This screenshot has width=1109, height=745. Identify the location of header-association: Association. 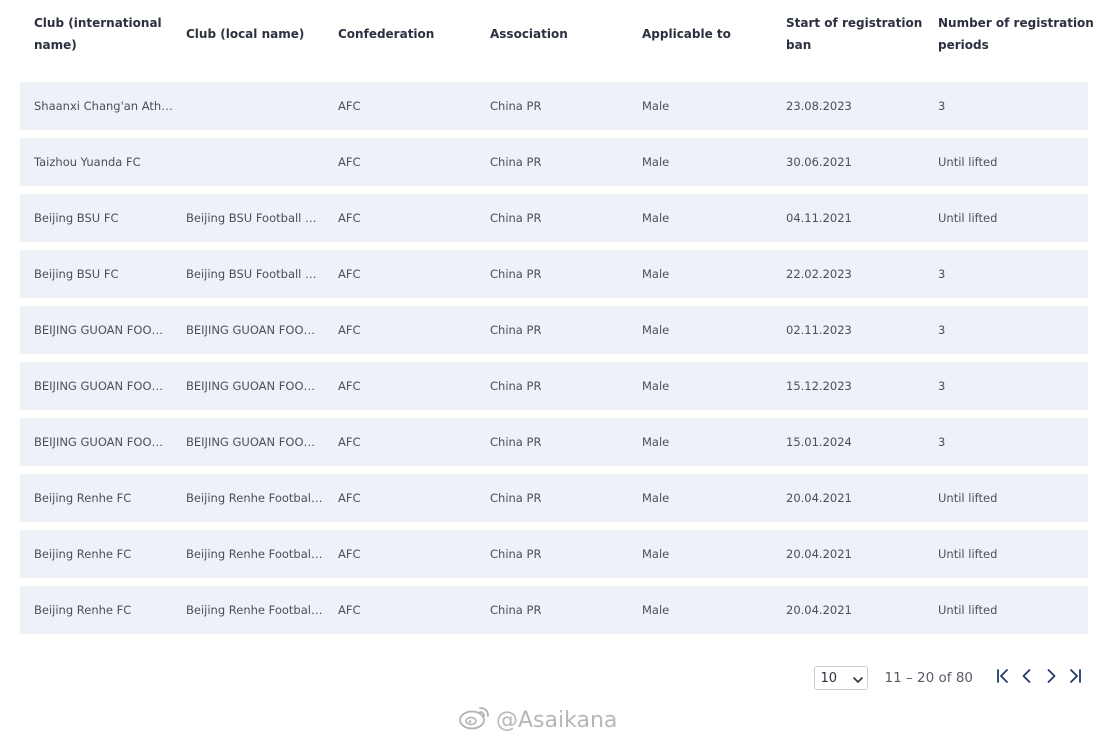
(566, 34).